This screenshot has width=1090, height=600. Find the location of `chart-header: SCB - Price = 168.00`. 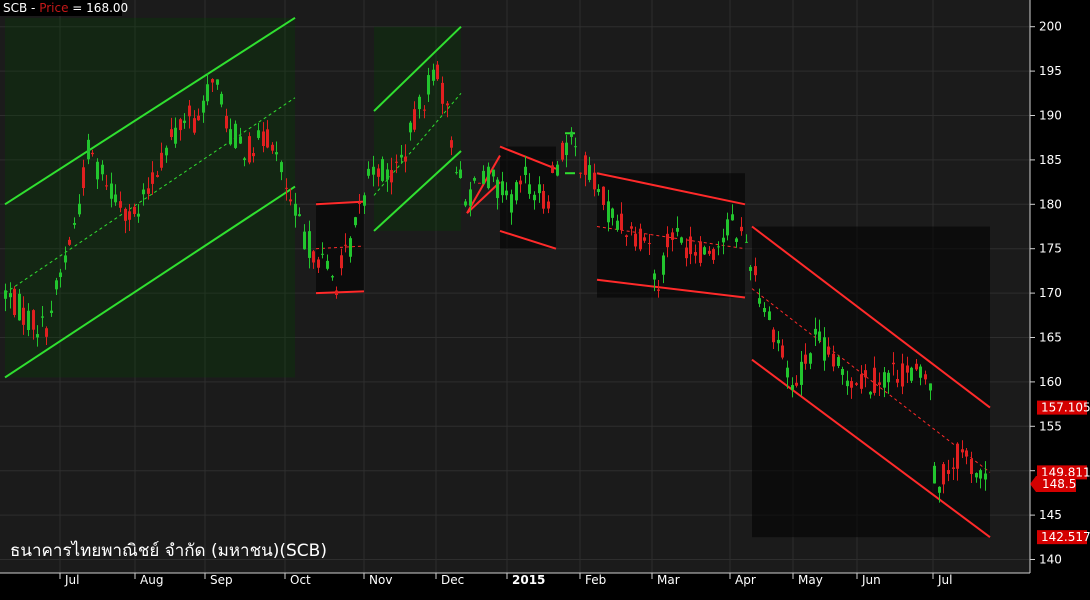

chart-header: SCB - Price = 168.00 is located at coordinates (64, 8).